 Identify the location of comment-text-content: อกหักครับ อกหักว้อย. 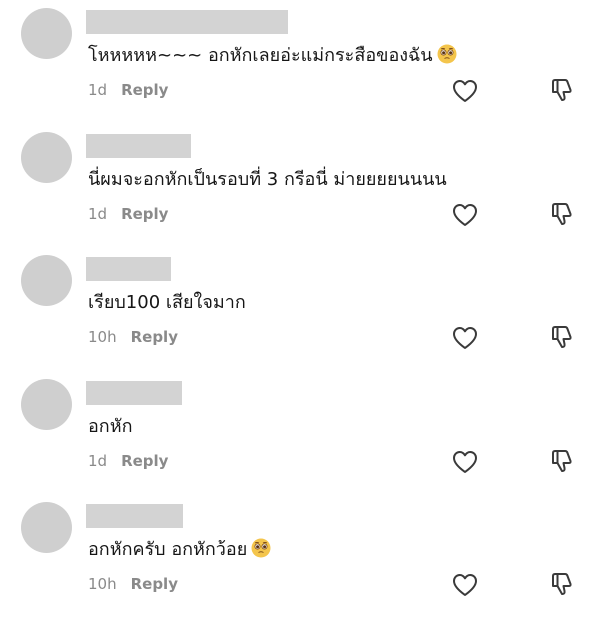
(168, 549).